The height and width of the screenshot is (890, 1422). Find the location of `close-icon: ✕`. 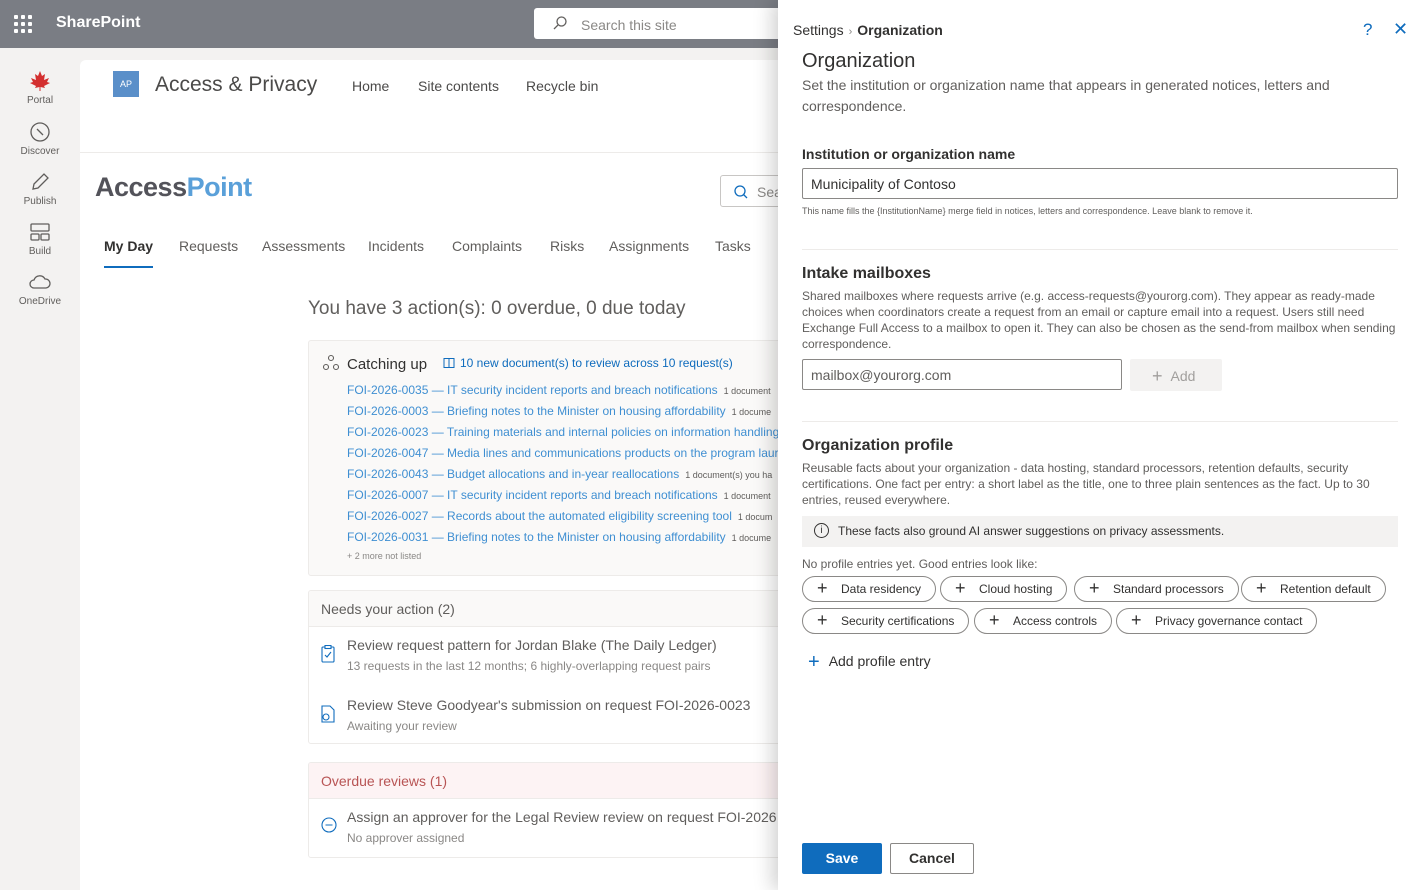

close-icon: ✕ is located at coordinates (1400, 29).